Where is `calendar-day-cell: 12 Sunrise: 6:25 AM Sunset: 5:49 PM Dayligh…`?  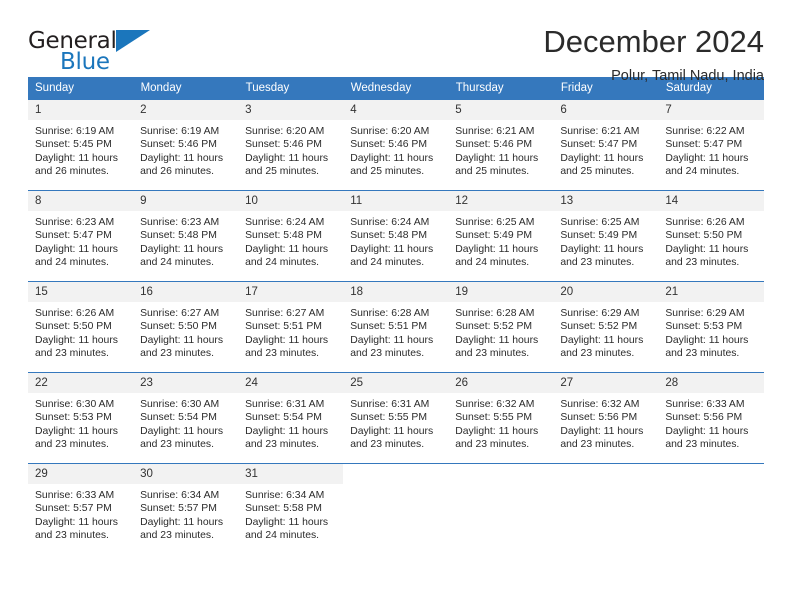
calendar-day-cell: 12 Sunrise: 6:25 AM Sunset: 5:49 PM Dayligh… is located at coordinates (501, 236).